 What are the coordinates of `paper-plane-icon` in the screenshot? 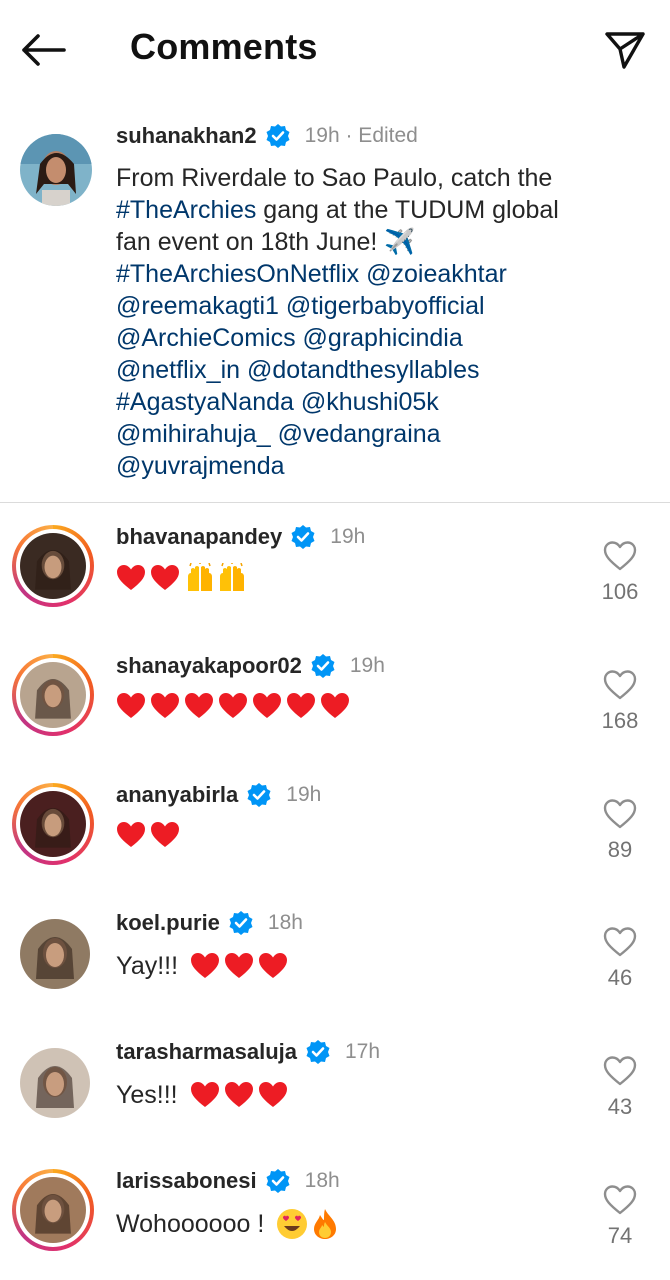 It's located at (625, 50).